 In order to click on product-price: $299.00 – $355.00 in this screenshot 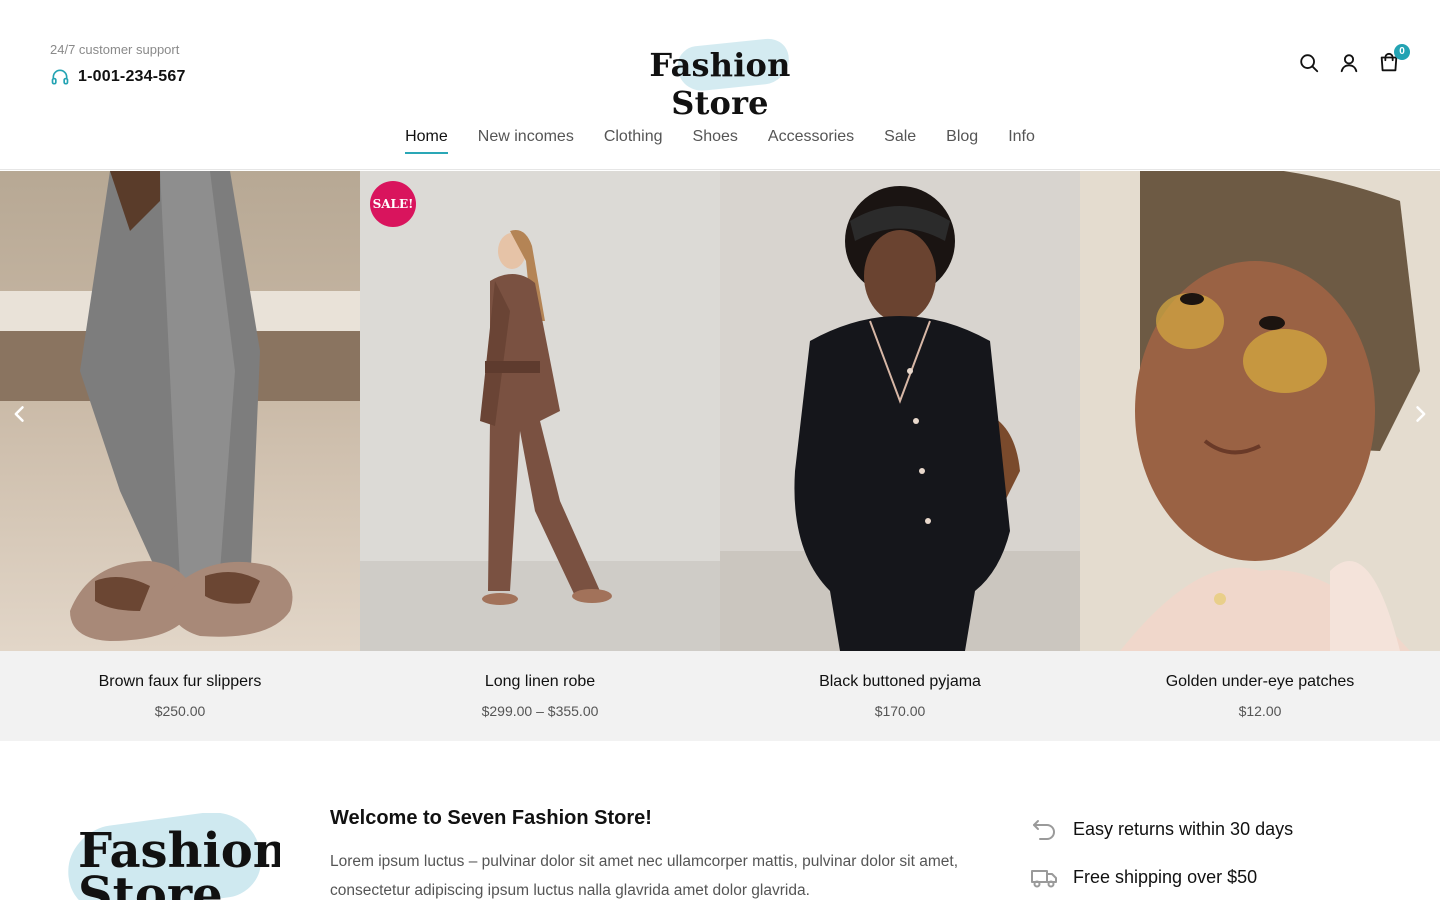, I will do `click(540, 711)`.